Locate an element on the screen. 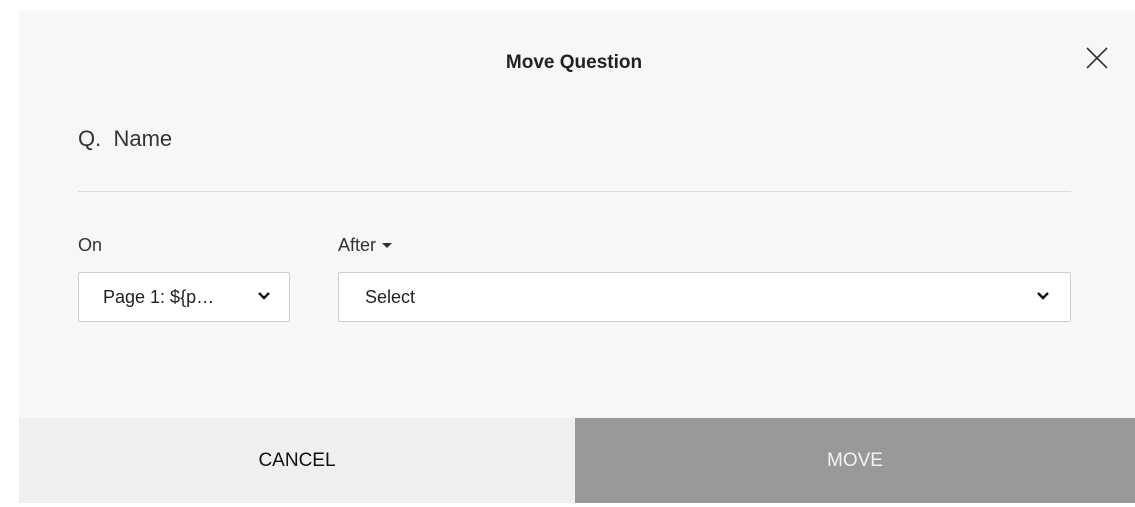 Image resolution: width=1135 pixels, height=507 pixels. position-select-value: Select is located at coordinates (390, 297).